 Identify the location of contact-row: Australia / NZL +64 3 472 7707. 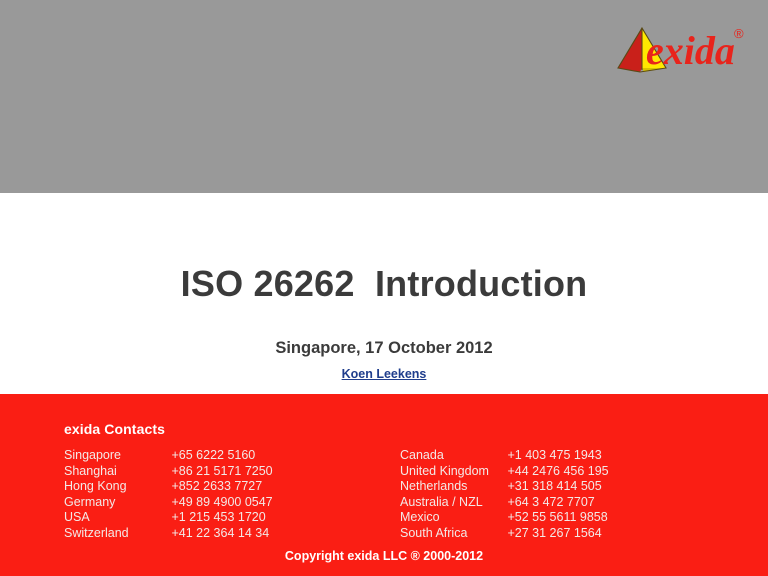
(570, 503).